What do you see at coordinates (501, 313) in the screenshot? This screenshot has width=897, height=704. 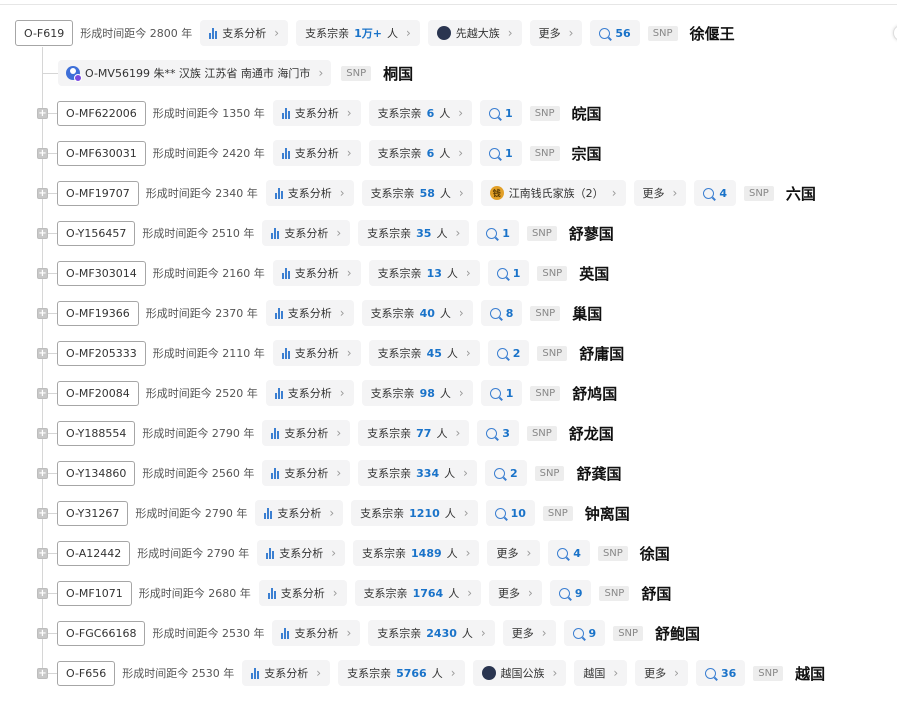 I see `questions-button: 8` at bounding box center [501, 313].